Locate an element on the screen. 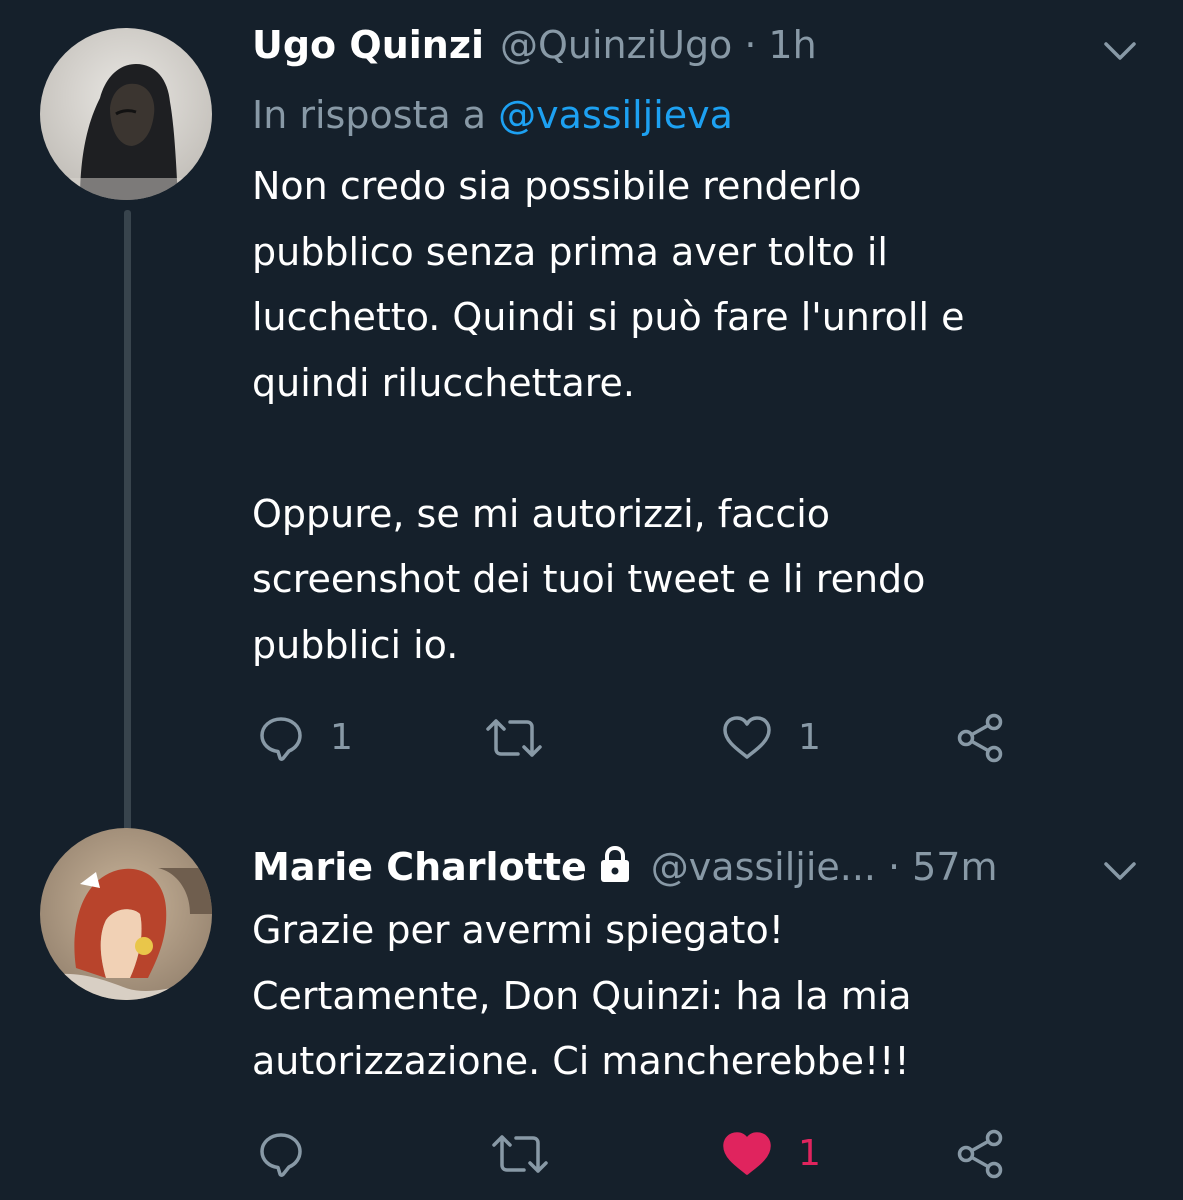 Image resolution: width=1183 pixels, height=1200 pixels. tweet-actions: 1 1 is located at coordinates (591, 738).